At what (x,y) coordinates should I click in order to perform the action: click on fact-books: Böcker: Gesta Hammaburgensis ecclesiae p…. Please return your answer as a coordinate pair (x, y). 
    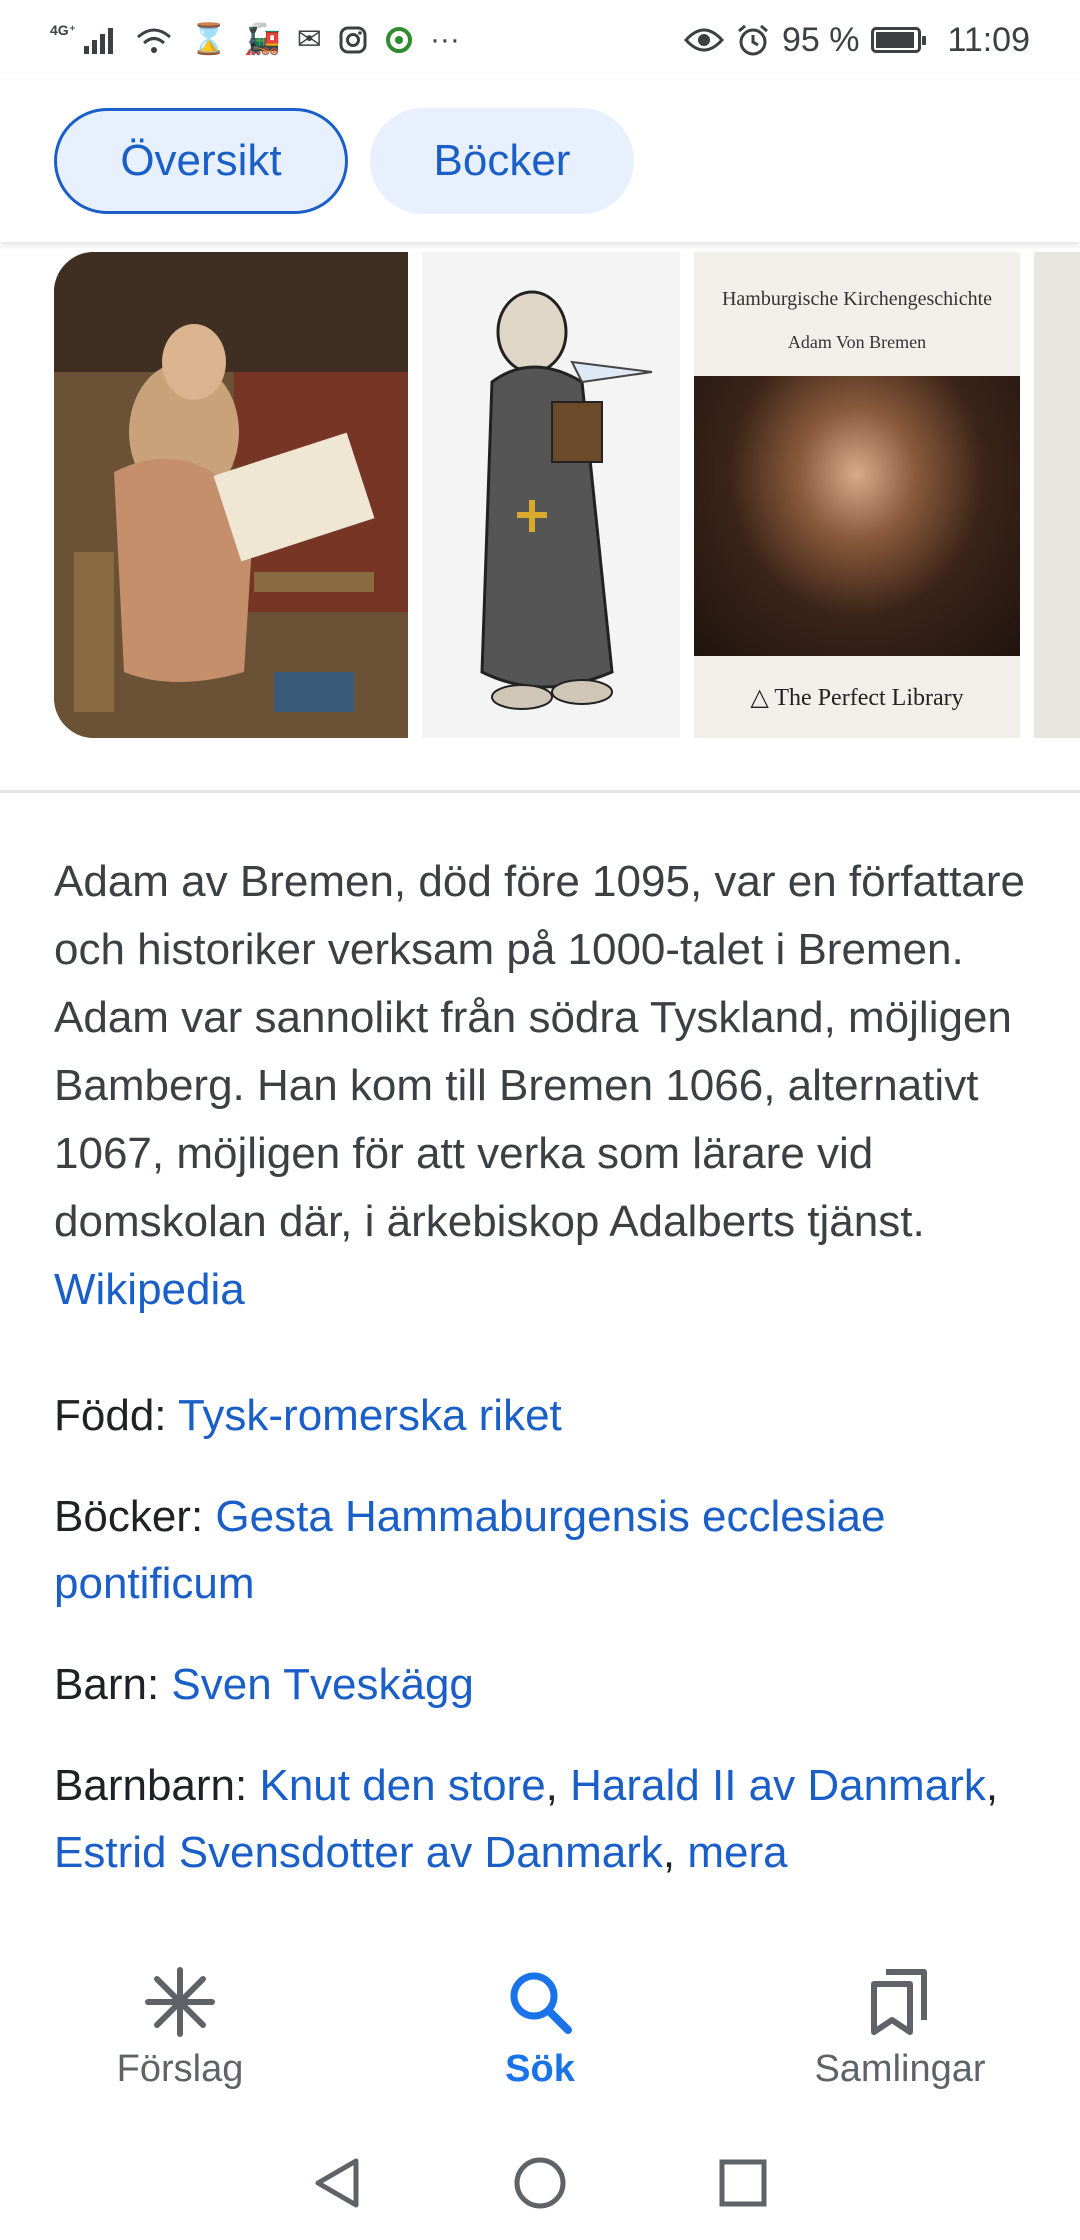
    Looking at the image, I should click on (544, 1550).